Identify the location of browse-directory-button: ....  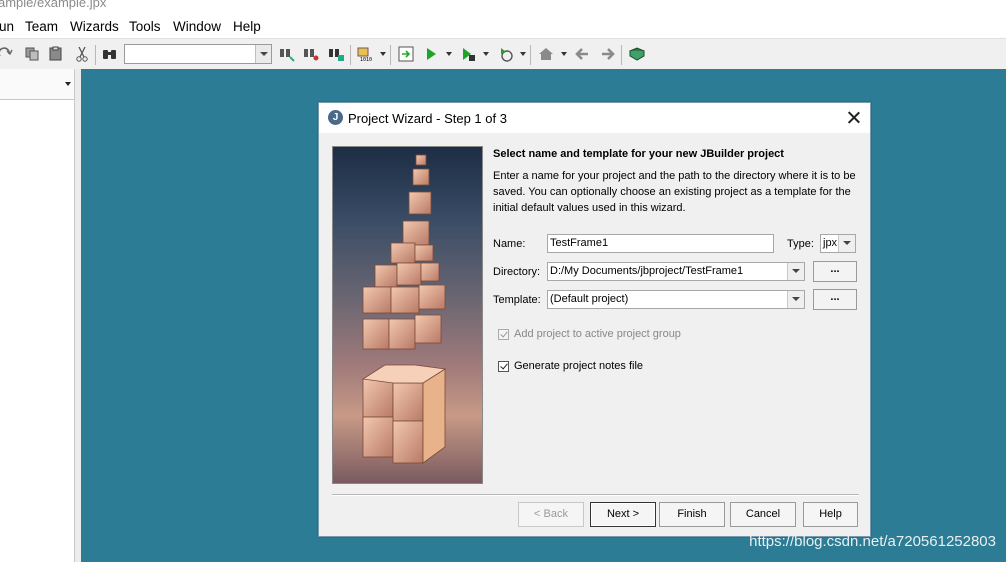
(835, 271).